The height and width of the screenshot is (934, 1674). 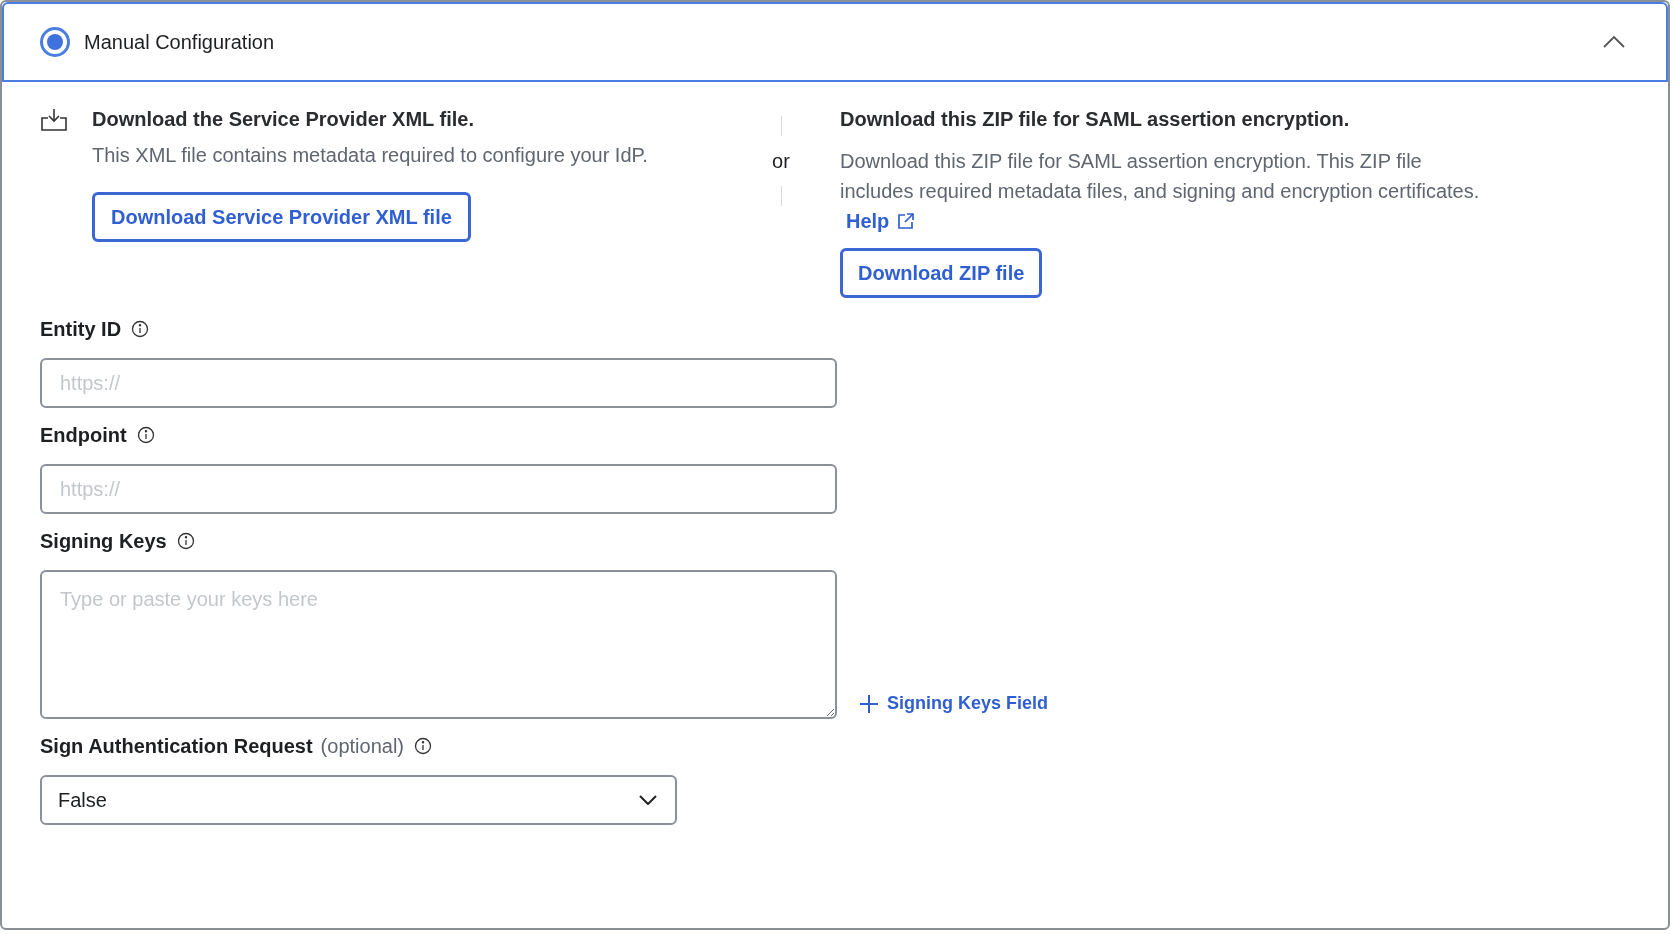 I want to click on section-description: This XML file contains metadata required to configure your IdP., so click(x=370, y=155).